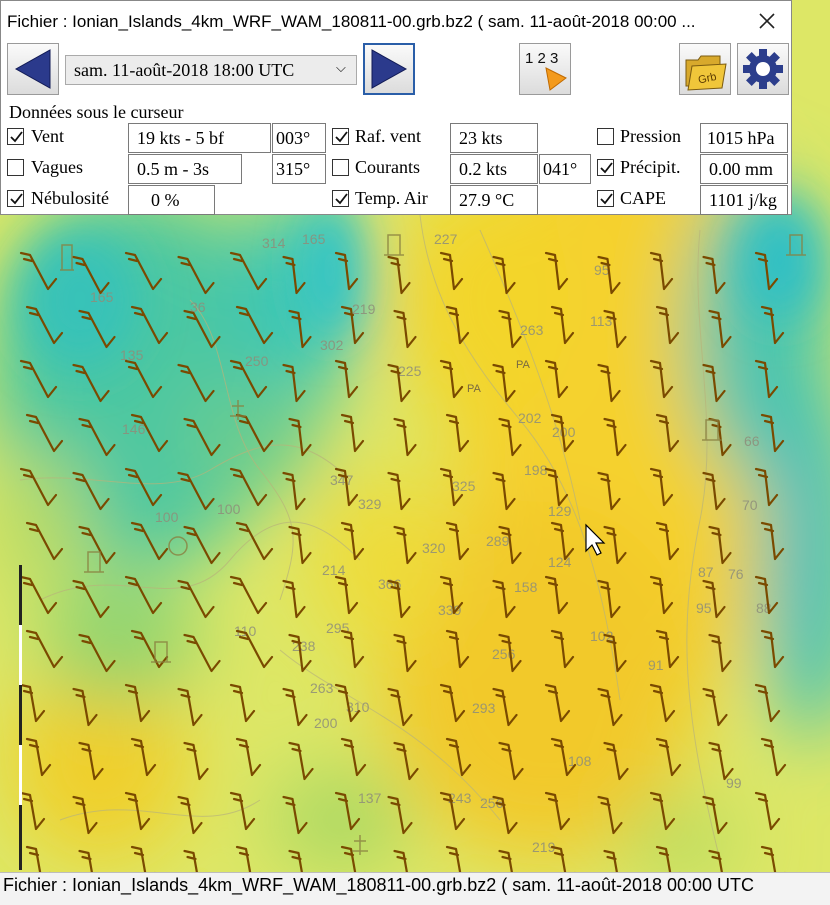  What do you see at coordinates (334, 570) in the screenshot?
I see `depth-label: 214` at bounding box center [334, 570].